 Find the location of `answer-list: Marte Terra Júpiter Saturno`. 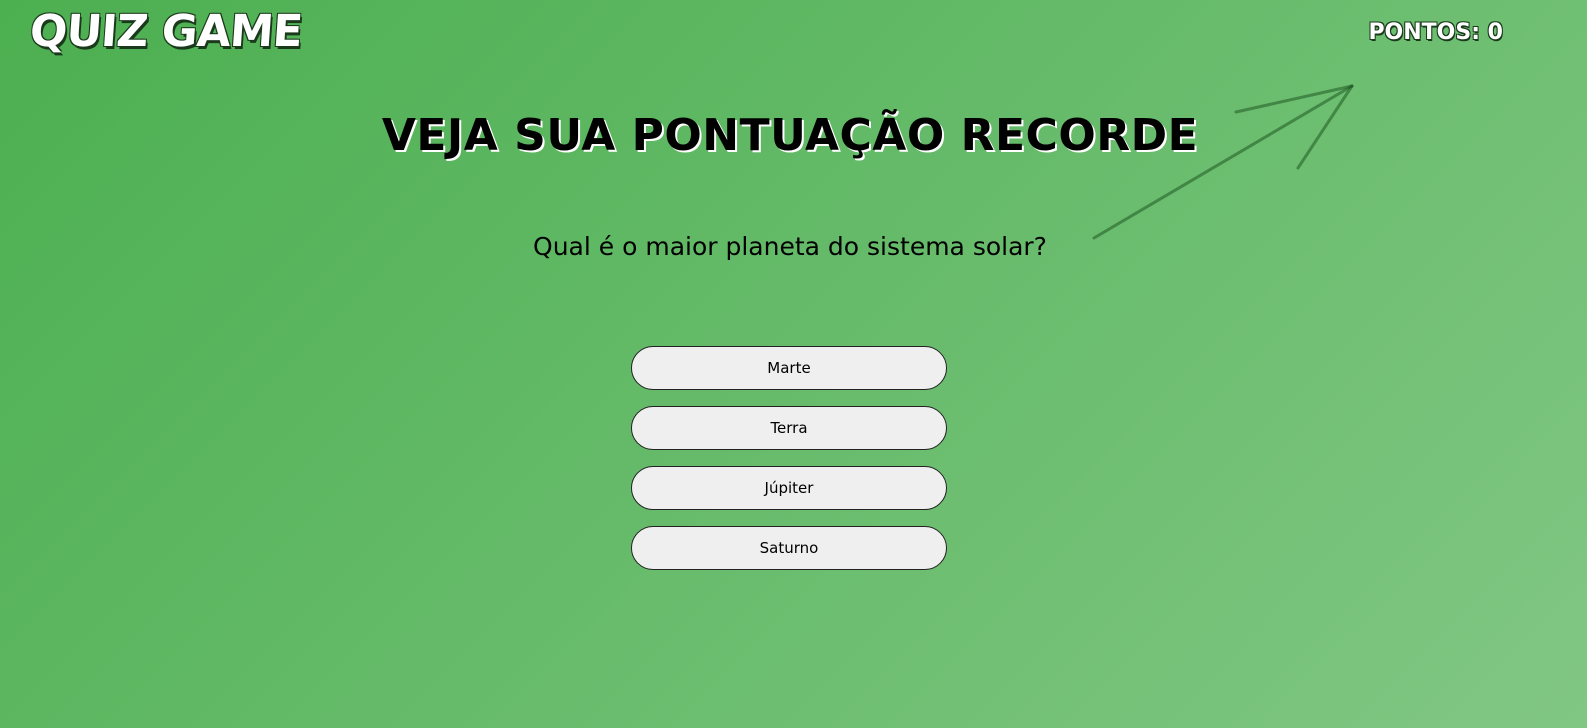

answer-list: Marte Terra Júpiter Saturno is located at coordinates (789, 458).